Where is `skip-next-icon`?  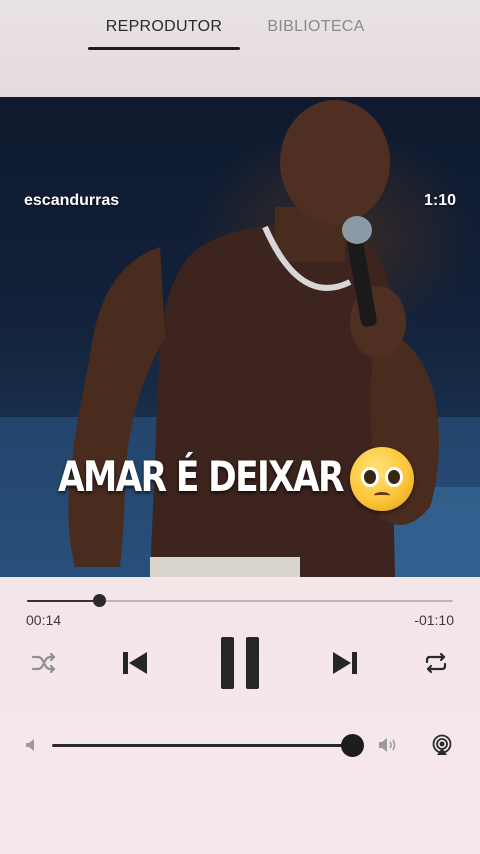 skip-next-icon is located at coordinates (345, 663).